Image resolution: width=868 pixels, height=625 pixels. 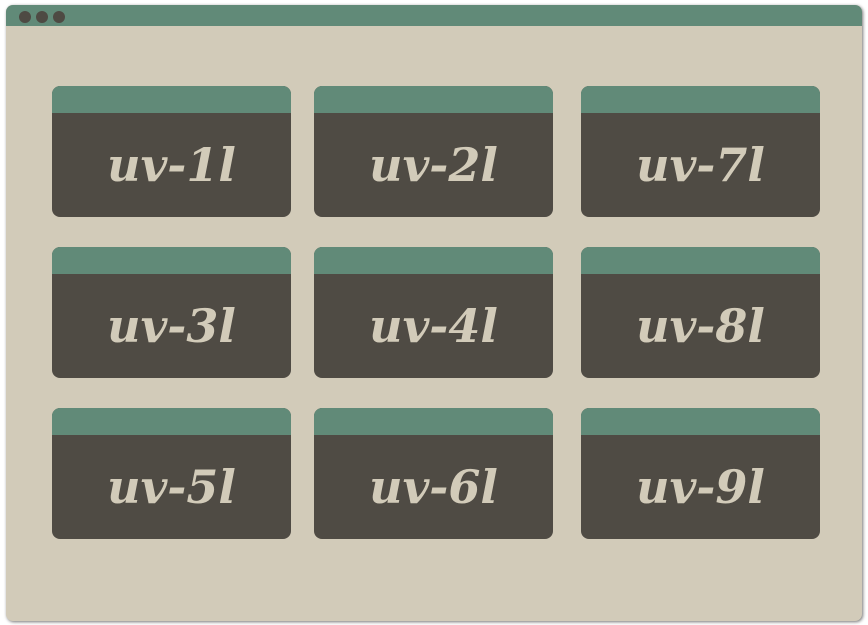 I want to click on tile-uv-5l: uv-5l, so click(x=171, y=473).